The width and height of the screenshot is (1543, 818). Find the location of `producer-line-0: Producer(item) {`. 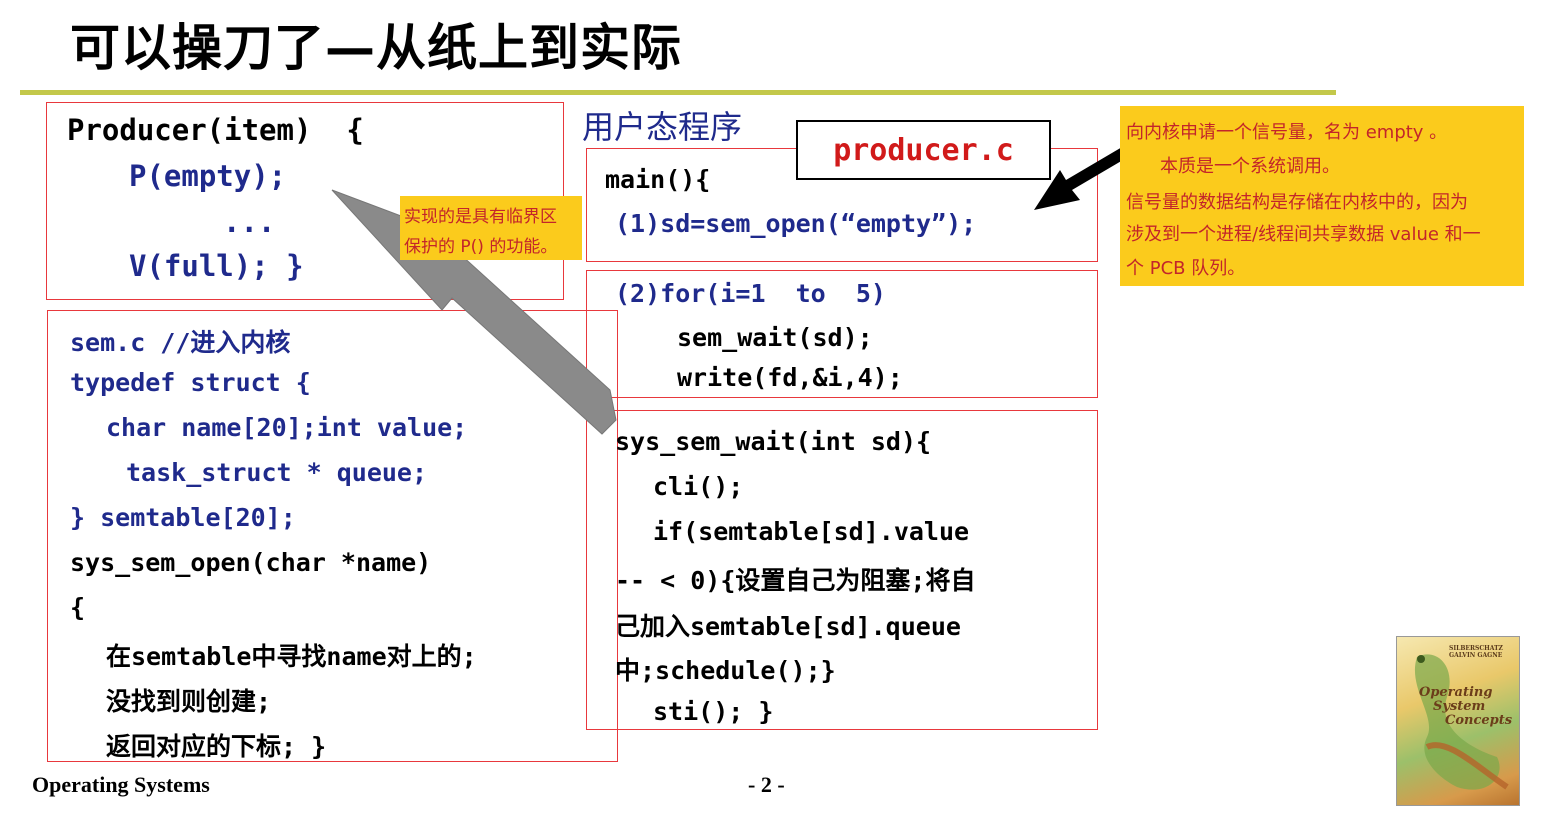

producer-line-0: Producer(item) { is located at coordinates (215, 130).